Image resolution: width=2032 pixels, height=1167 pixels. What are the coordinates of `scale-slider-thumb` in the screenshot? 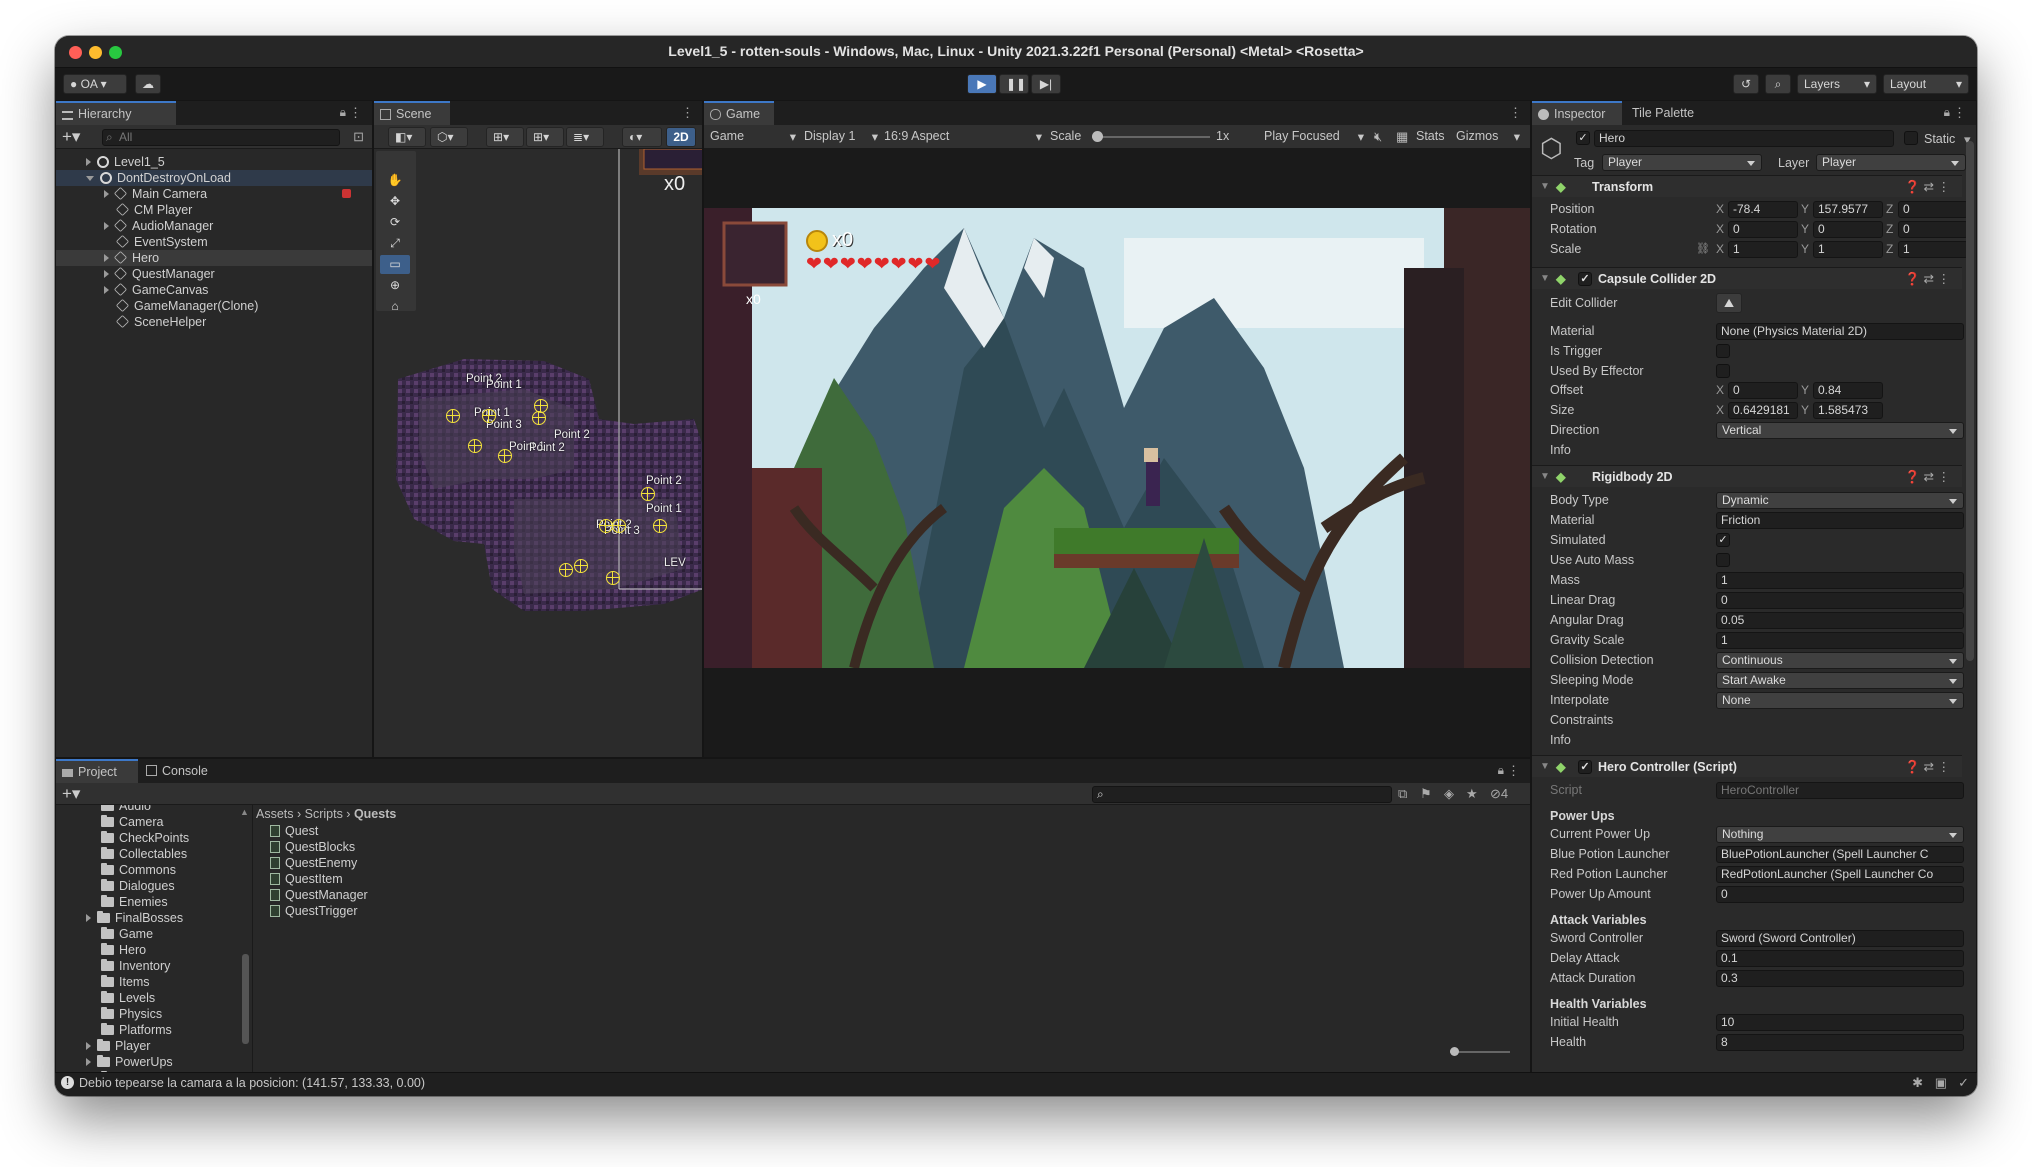 It's located at (1097, 136).